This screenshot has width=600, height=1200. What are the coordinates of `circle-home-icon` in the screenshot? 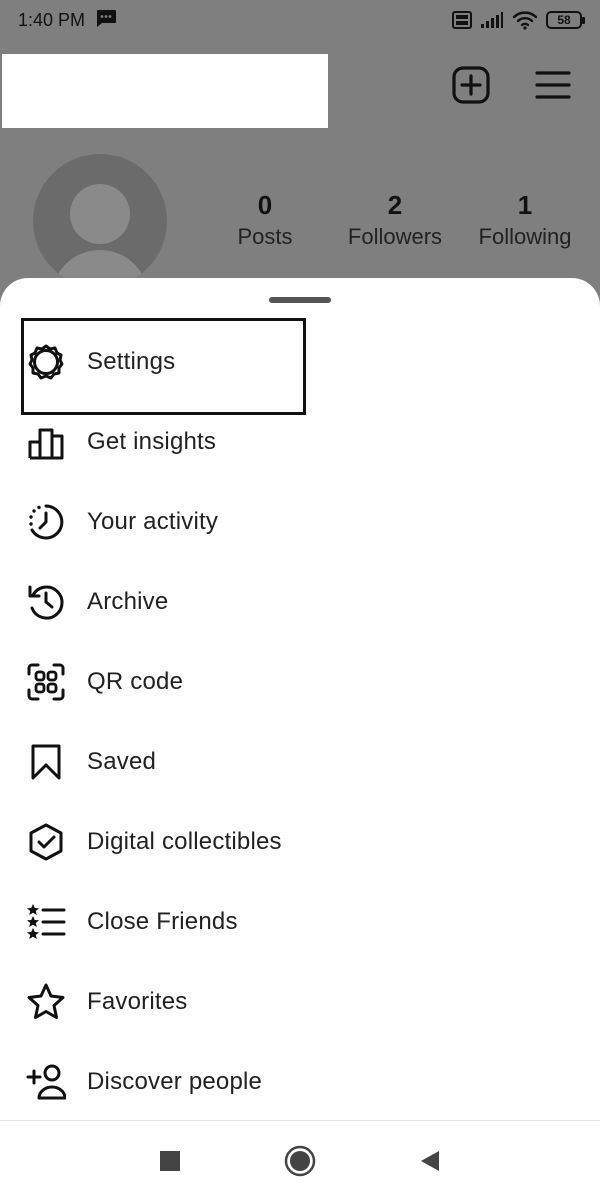 It's located at (300, 1160).